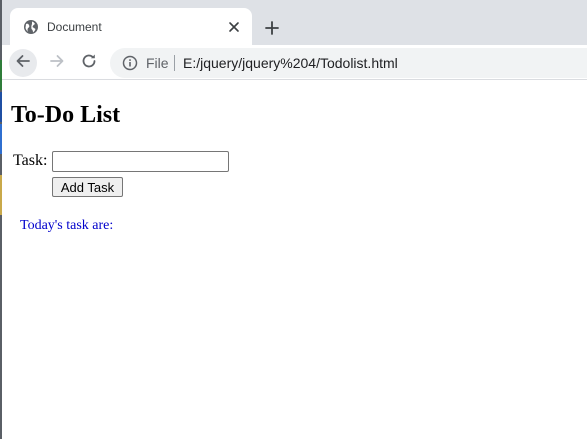 The width and height of the screenshot is (587, 439). I want to click on task-label: Task:, so click(30, 160).